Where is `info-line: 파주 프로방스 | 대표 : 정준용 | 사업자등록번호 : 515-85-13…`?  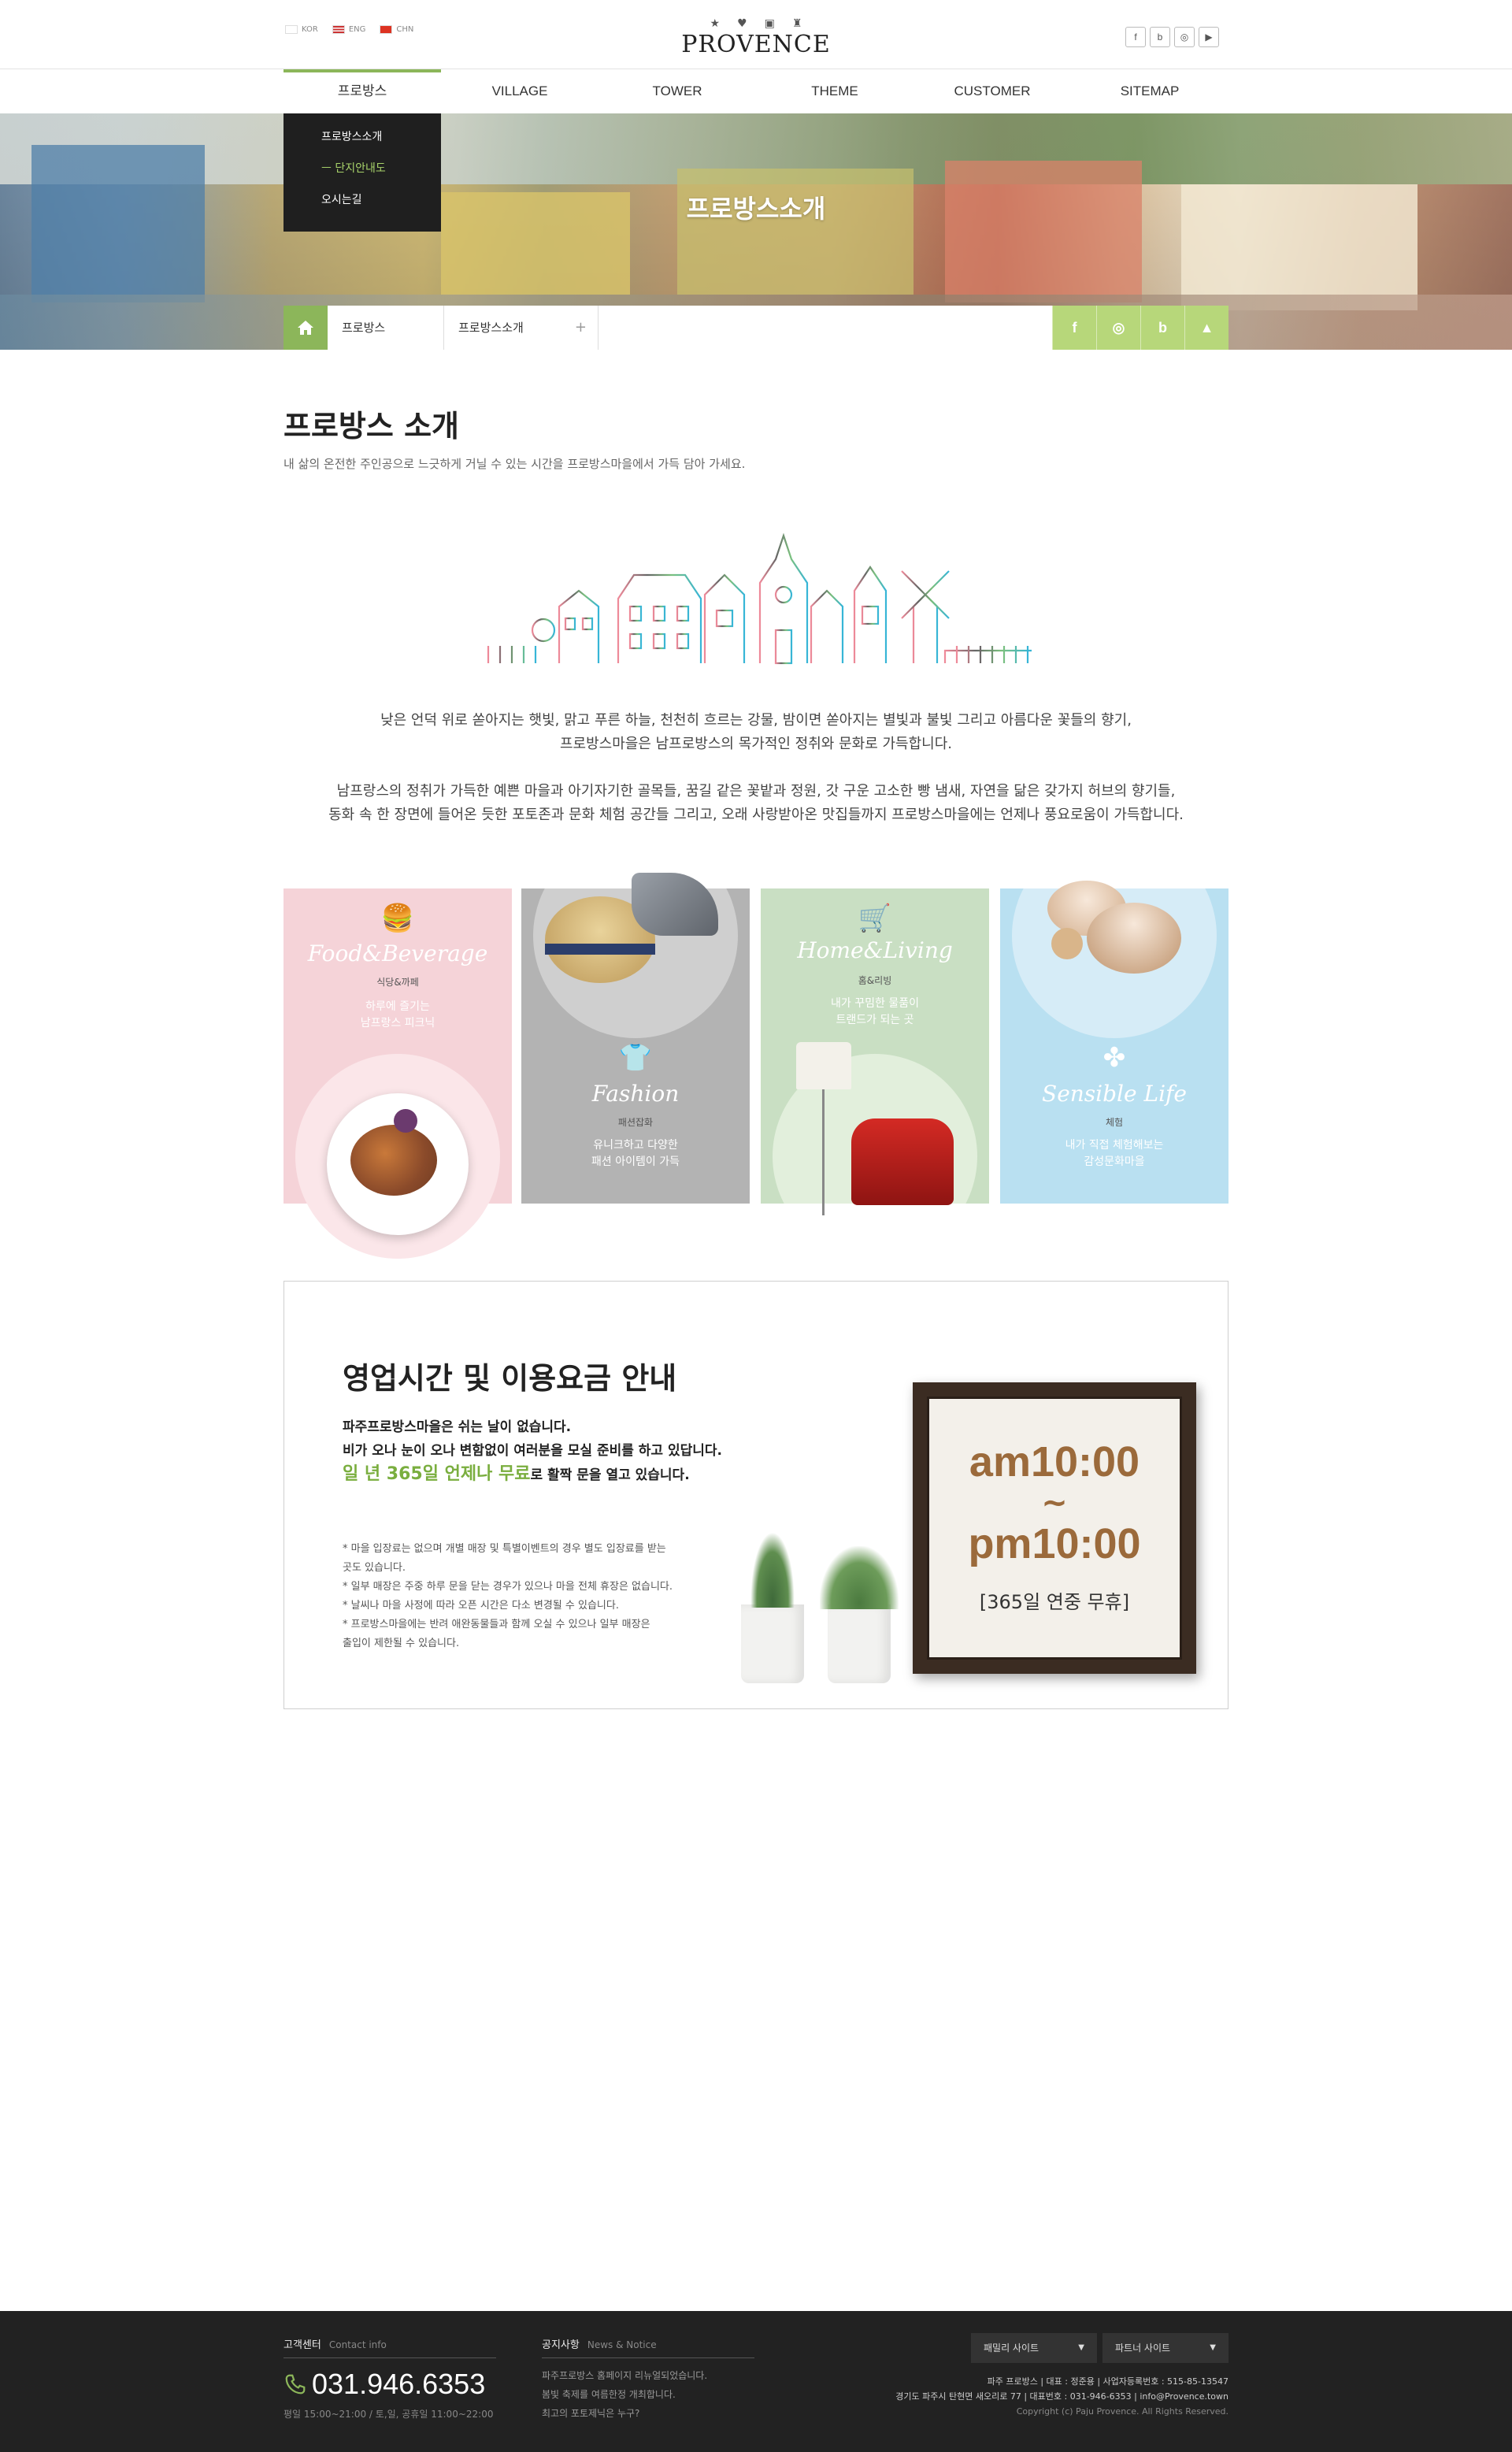 info-line: 파주 프로방스 | 대표 : 정준용 | 사업자등록번호 : 515-85-13… is located at coordinates (1107, 2381).